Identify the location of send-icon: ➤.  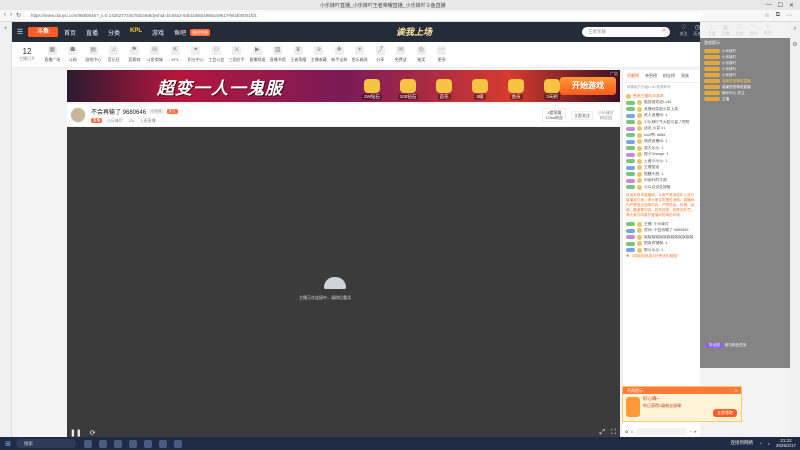
(695, 431).